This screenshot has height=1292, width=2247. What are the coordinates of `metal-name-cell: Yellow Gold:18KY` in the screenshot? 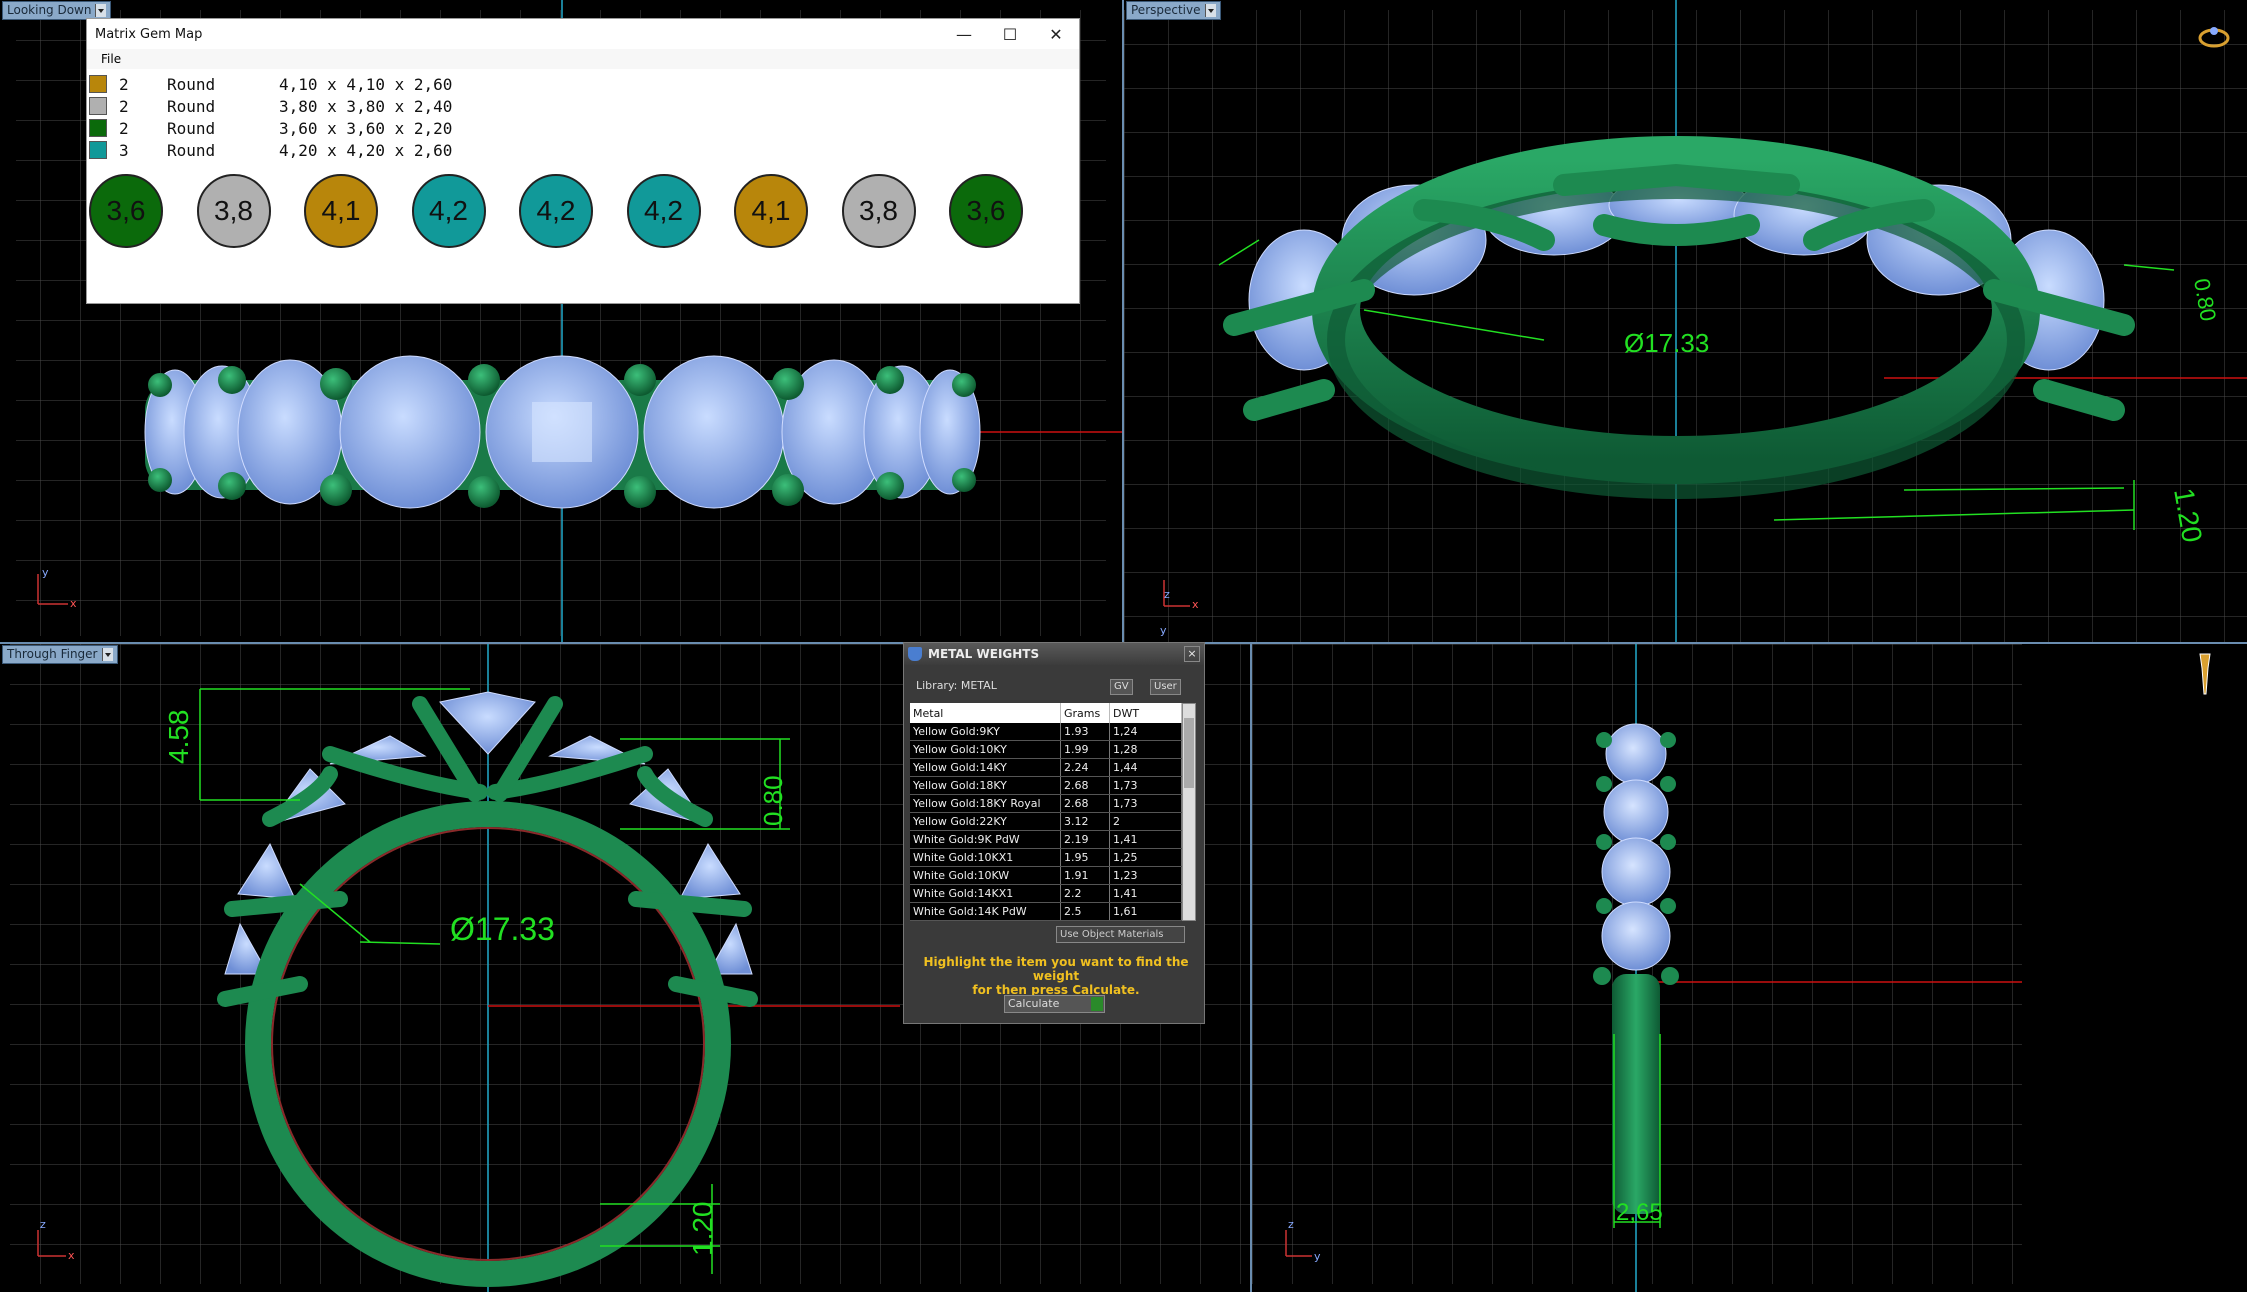 It's located at (985, 785).